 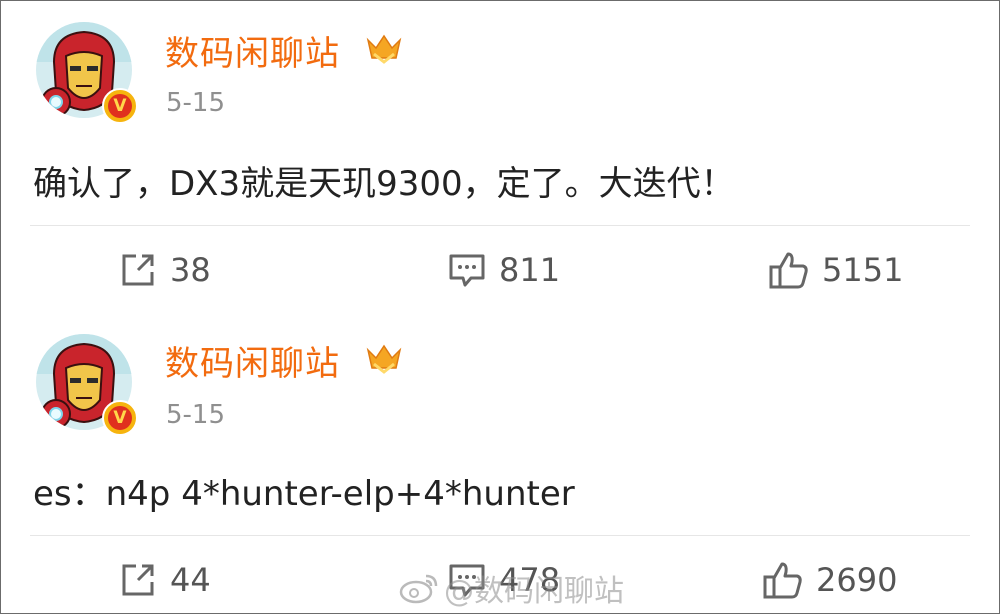 What do you see at coordinates (304, 494) in the screenshot?
I see `post-text: es：n4p 4*hunter-elp+4*hunter` at bounding box center [304, 494].